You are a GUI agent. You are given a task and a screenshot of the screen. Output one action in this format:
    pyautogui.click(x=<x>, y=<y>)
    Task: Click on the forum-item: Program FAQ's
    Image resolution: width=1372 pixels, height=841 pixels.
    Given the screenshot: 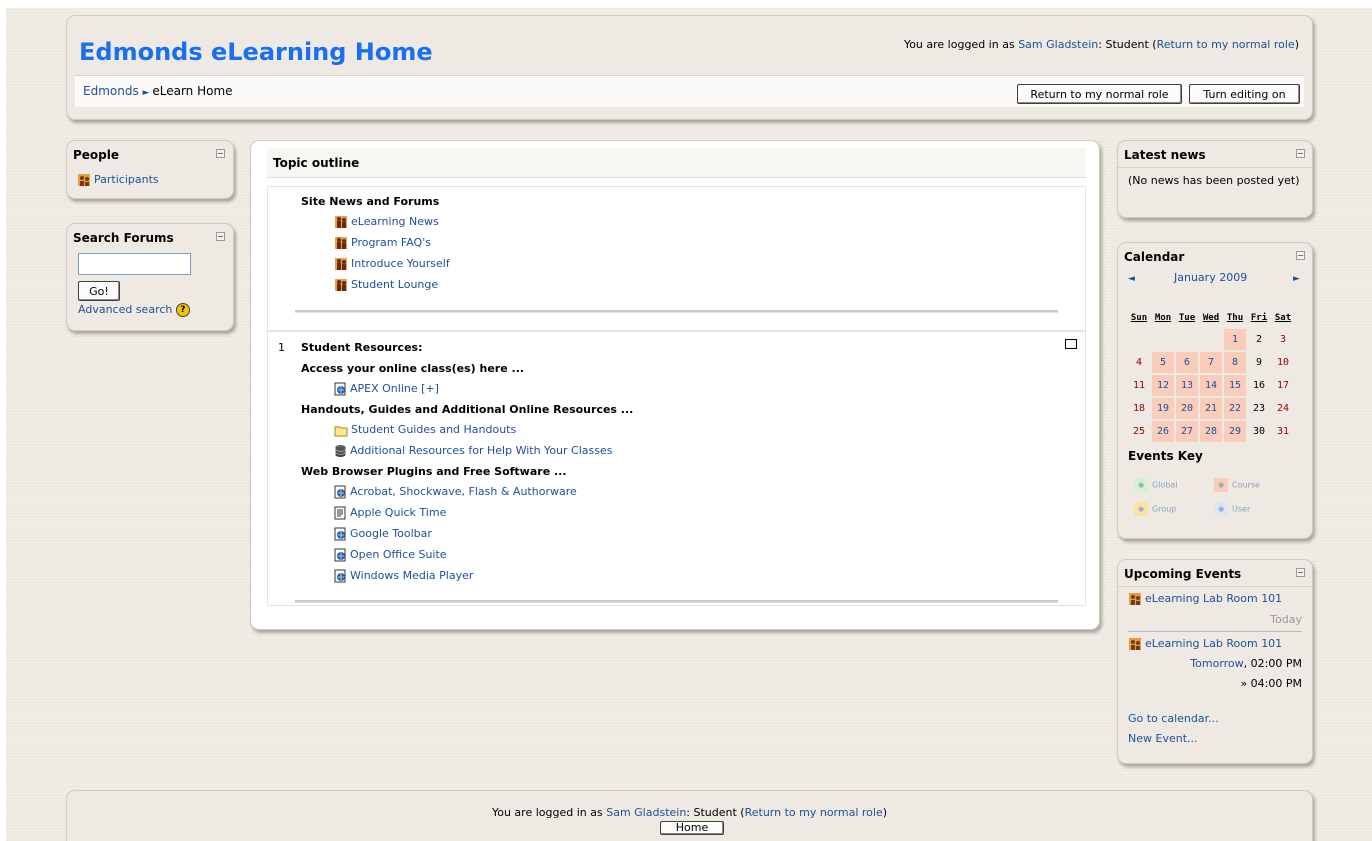 What is the action you would take?
    pyautogui.click(x=382, y=243)
    